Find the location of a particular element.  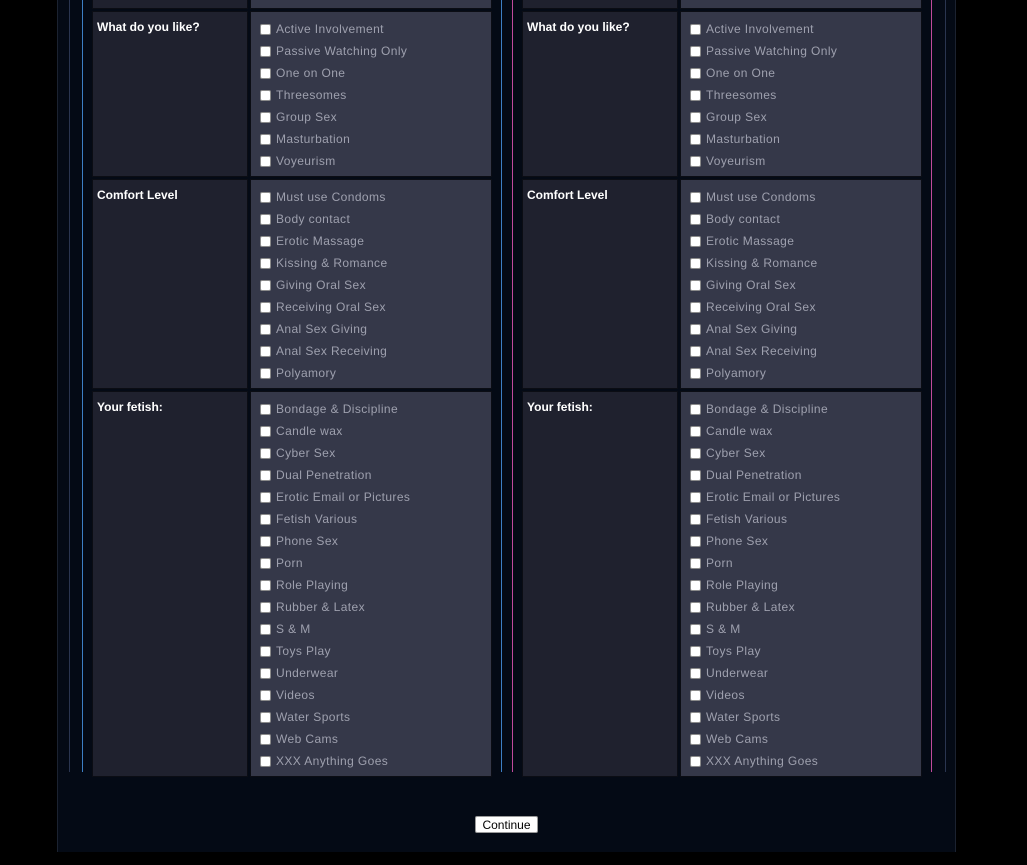

option-item: Videos is located at coordinates (375, 695).